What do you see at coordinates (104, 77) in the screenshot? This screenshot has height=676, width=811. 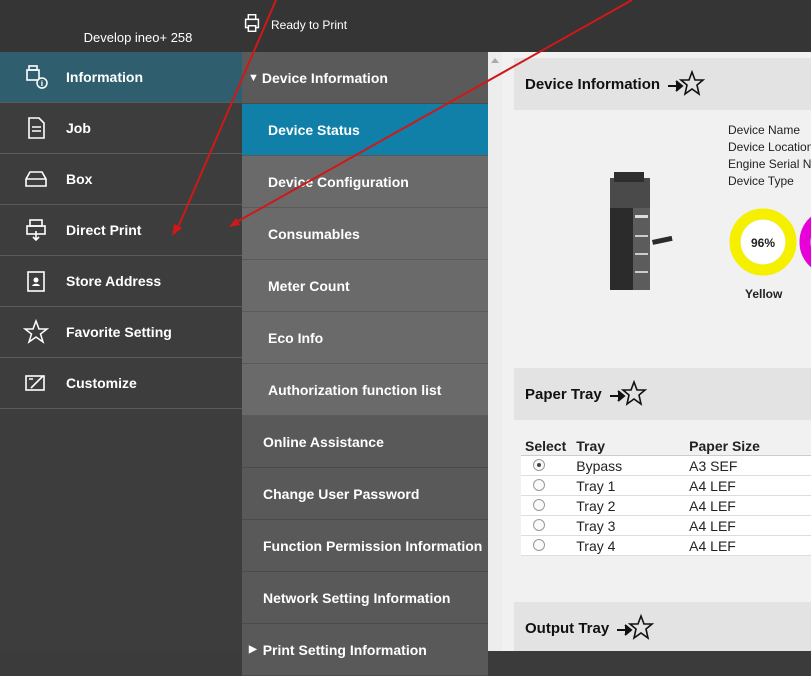 I see `sidebar-label-information: Information` at bounding box center [104, 77].